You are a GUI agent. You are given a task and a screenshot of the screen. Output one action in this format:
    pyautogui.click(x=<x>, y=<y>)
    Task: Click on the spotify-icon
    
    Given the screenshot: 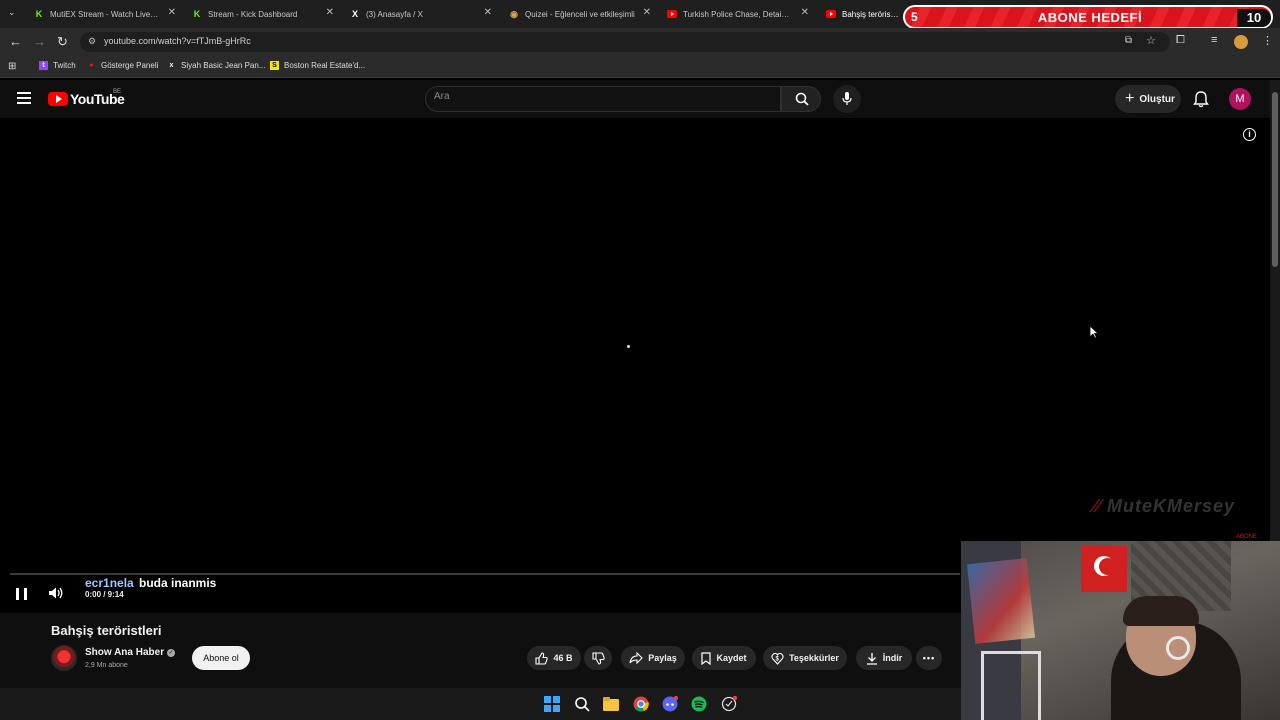 What is the action you would take?
    pyautogui.click(x=699, y=704)
    